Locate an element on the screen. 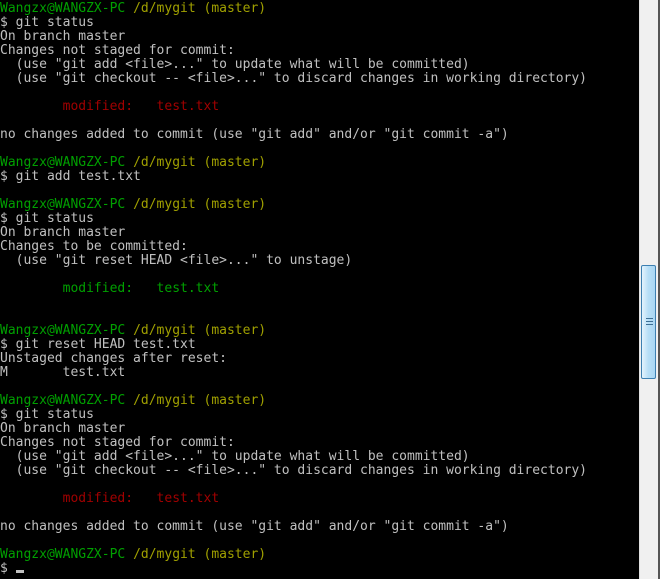  terminal-line: M test.txt is located at coordinates (319, 373).